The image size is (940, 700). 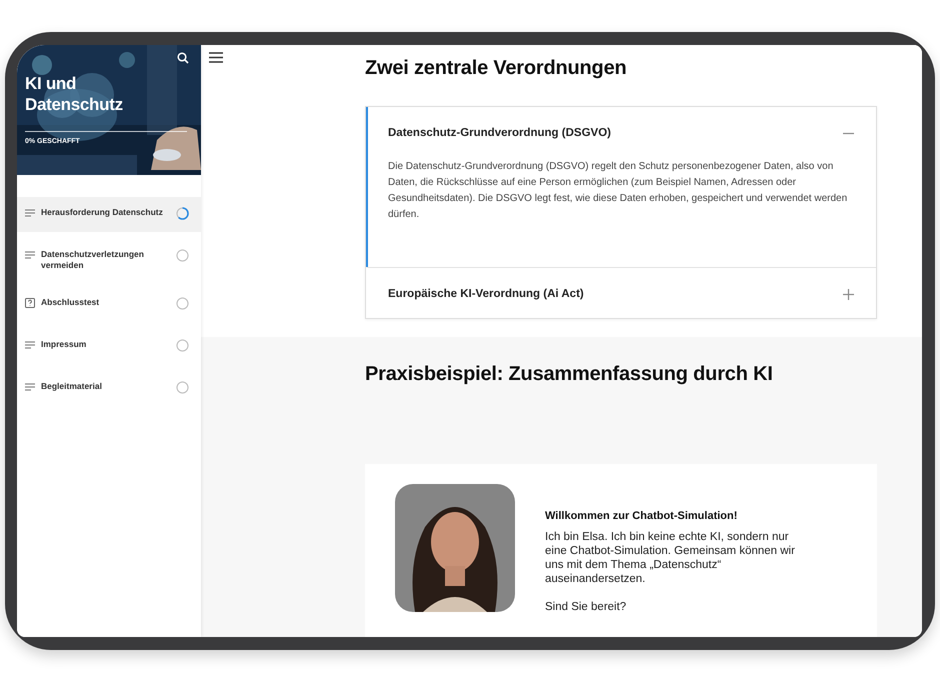 I want to click on chat-message: Ich bin Elsa. Ich bin keine echte KI, sondern nur eine Chatbot-Simulation. Gemeinsam können wir uns mit dem Thema „Datenschutz“ auseinandersetzen., so click(x=670, y=558).